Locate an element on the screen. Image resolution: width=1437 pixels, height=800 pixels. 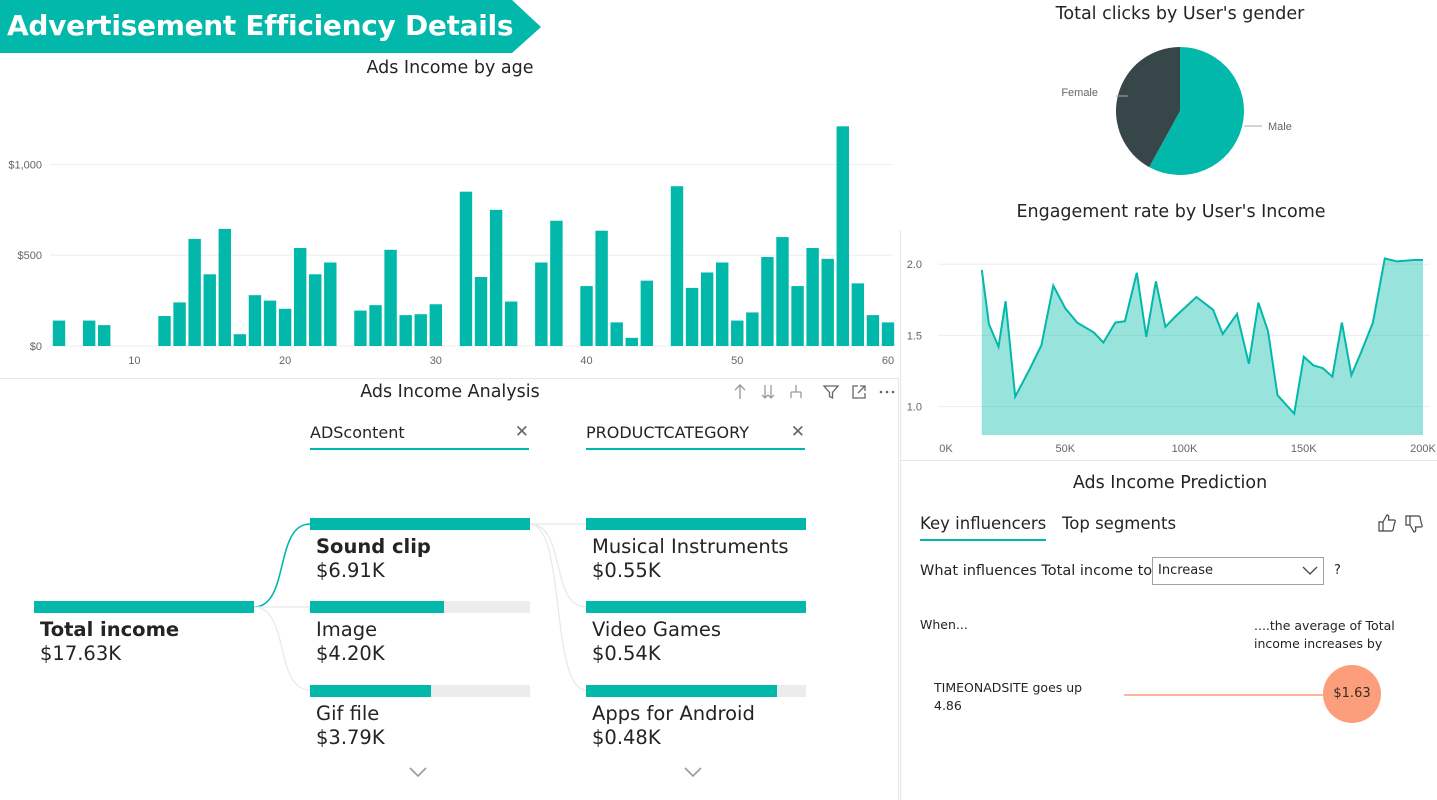
expand-hierarchy-icon is located at coordinates (796, 392).